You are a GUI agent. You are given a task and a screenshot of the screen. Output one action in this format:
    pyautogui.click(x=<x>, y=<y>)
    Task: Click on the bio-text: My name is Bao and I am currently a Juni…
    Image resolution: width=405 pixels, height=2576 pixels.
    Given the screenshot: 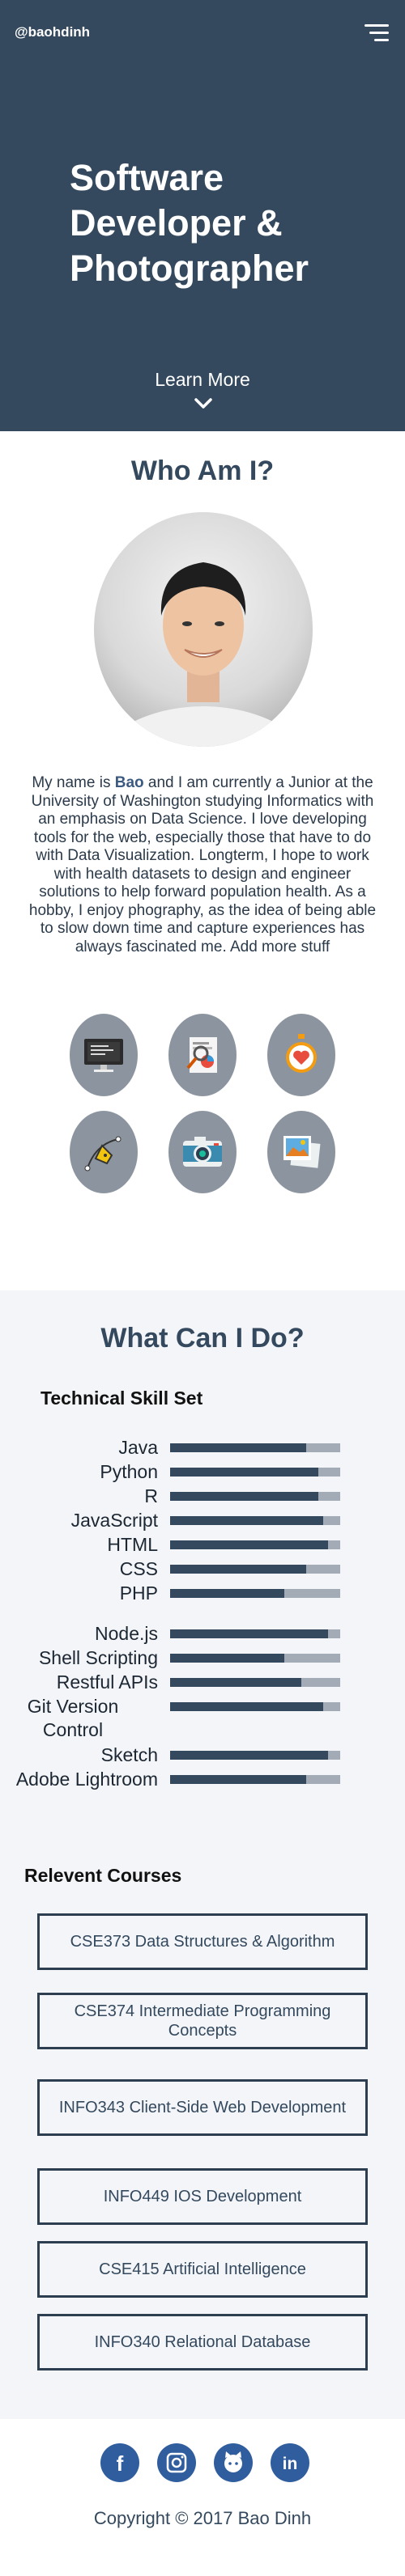 What is the action you would take?
    pyautogui.click(x=202, y=865)
    